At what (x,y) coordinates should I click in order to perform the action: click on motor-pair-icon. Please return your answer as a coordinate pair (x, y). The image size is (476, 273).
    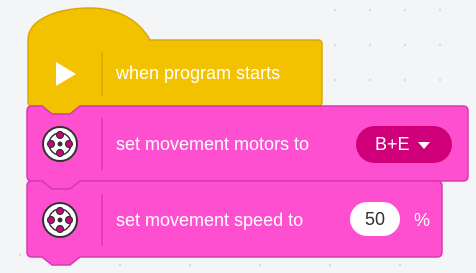
    Looking at the image, I should click on (60, 220).